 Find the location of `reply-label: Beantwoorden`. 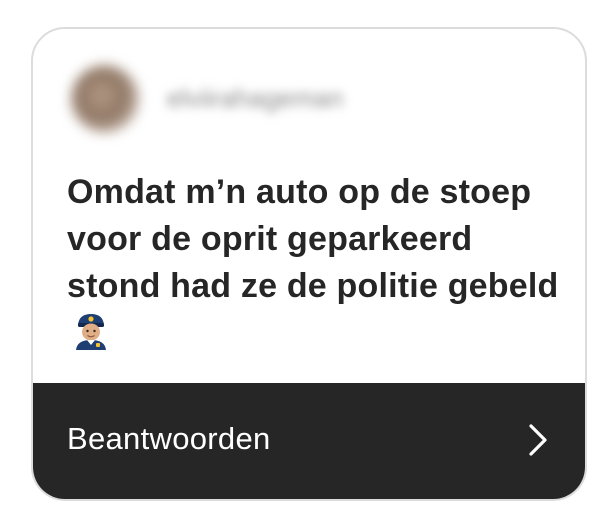

reply-label: Beantwoorden is located at coordinates (169, 438).